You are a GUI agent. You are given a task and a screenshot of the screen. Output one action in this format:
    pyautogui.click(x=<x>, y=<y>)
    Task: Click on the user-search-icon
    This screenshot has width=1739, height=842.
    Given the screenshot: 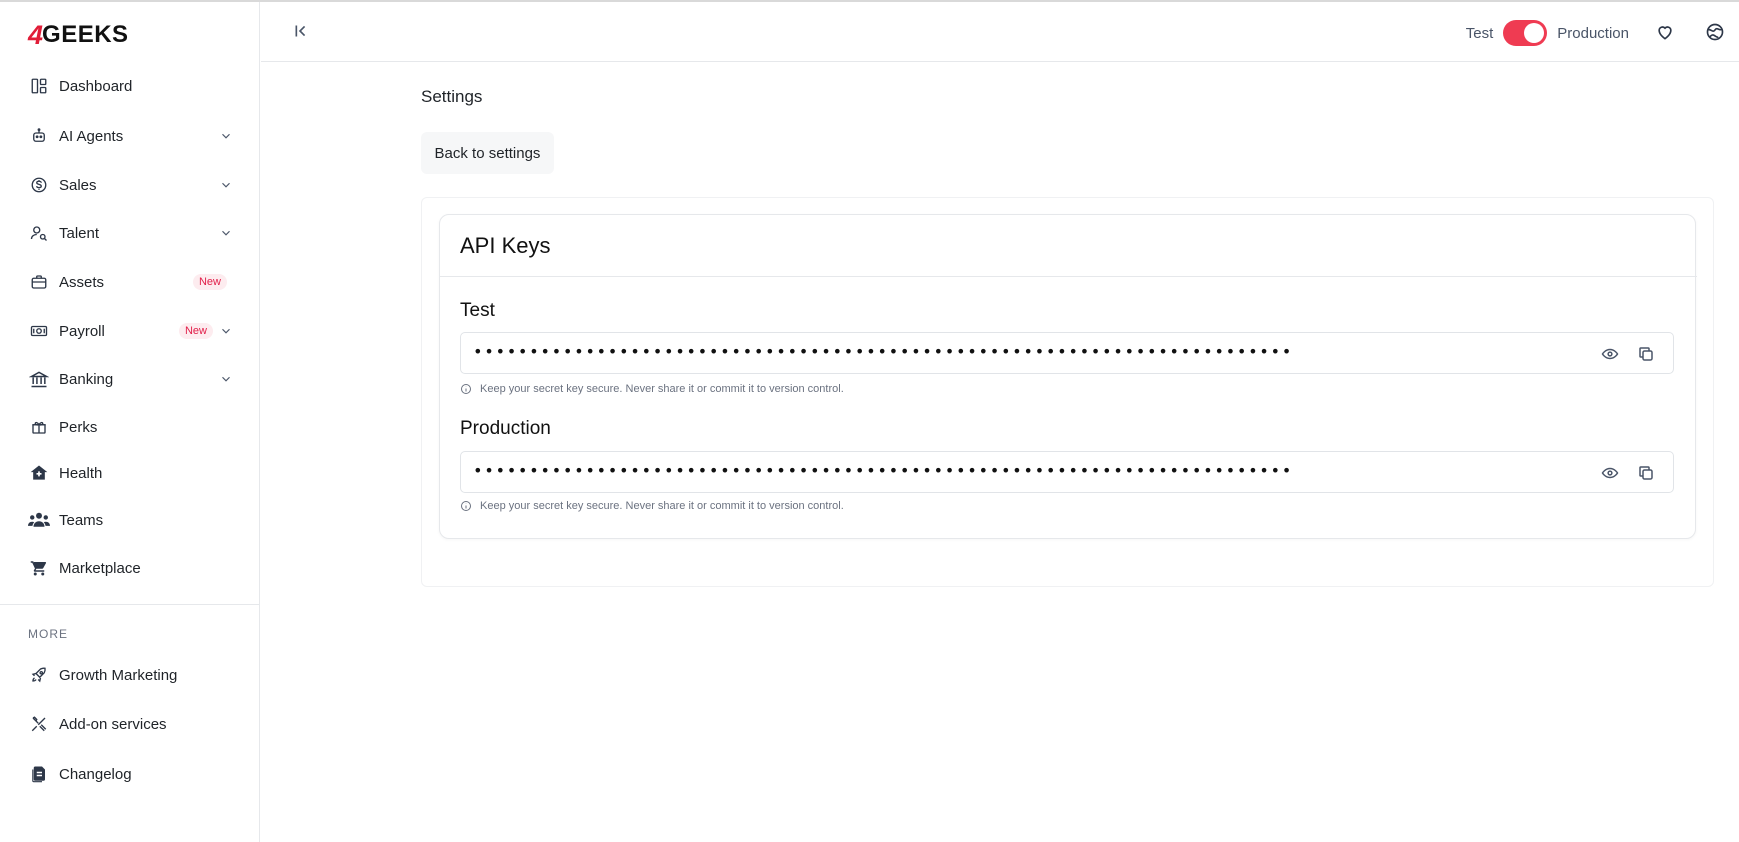 What is the action you would take?
    pyautogui.click(x=39, y=233)
    